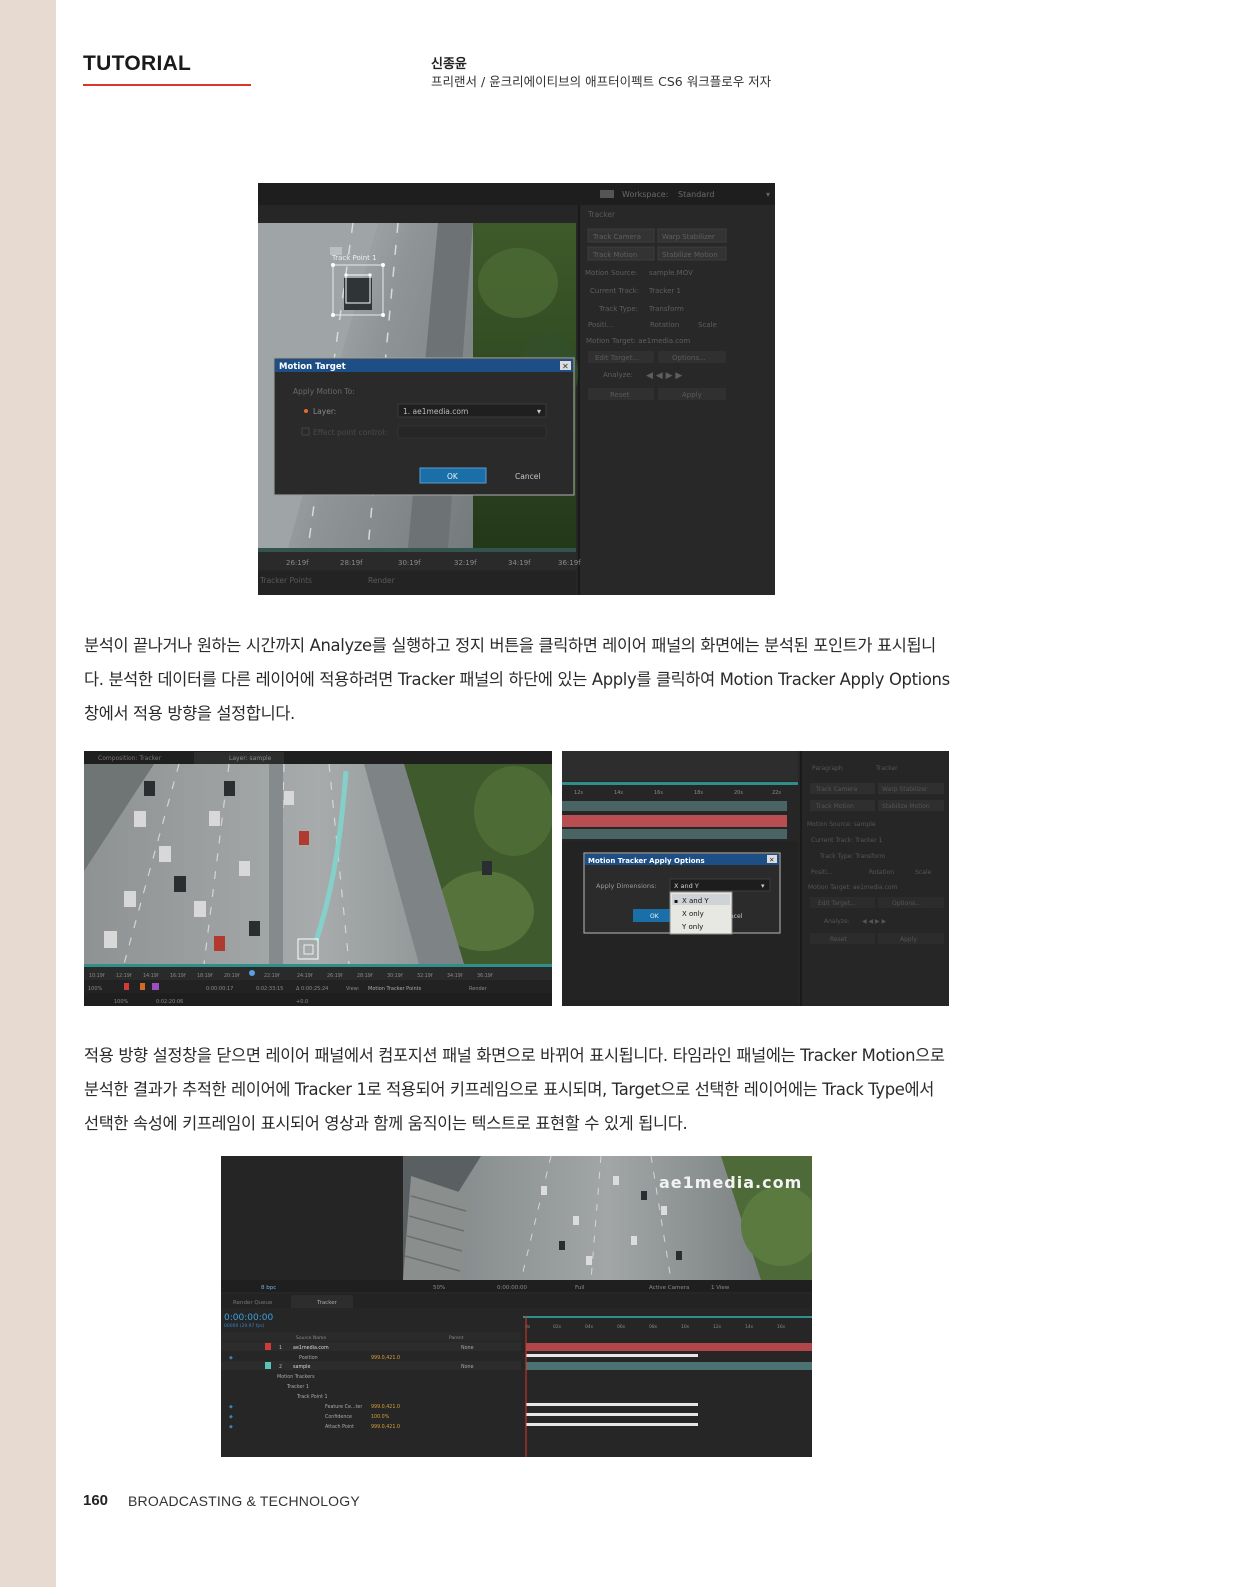 The image size is (1247, 1587). What do you see at coordinates (692, 927) in the screenshot?
I see `dropdown-option-y-only: Y only` at bounding box center [692, 927].